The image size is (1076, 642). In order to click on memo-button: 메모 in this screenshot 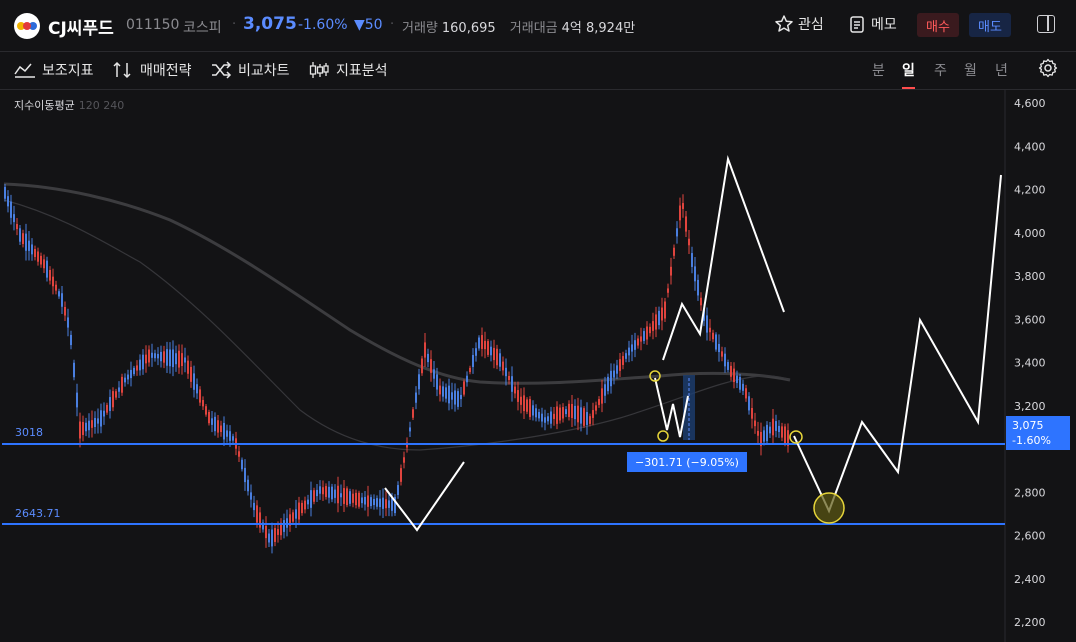, I will do `click(872, 24)`.